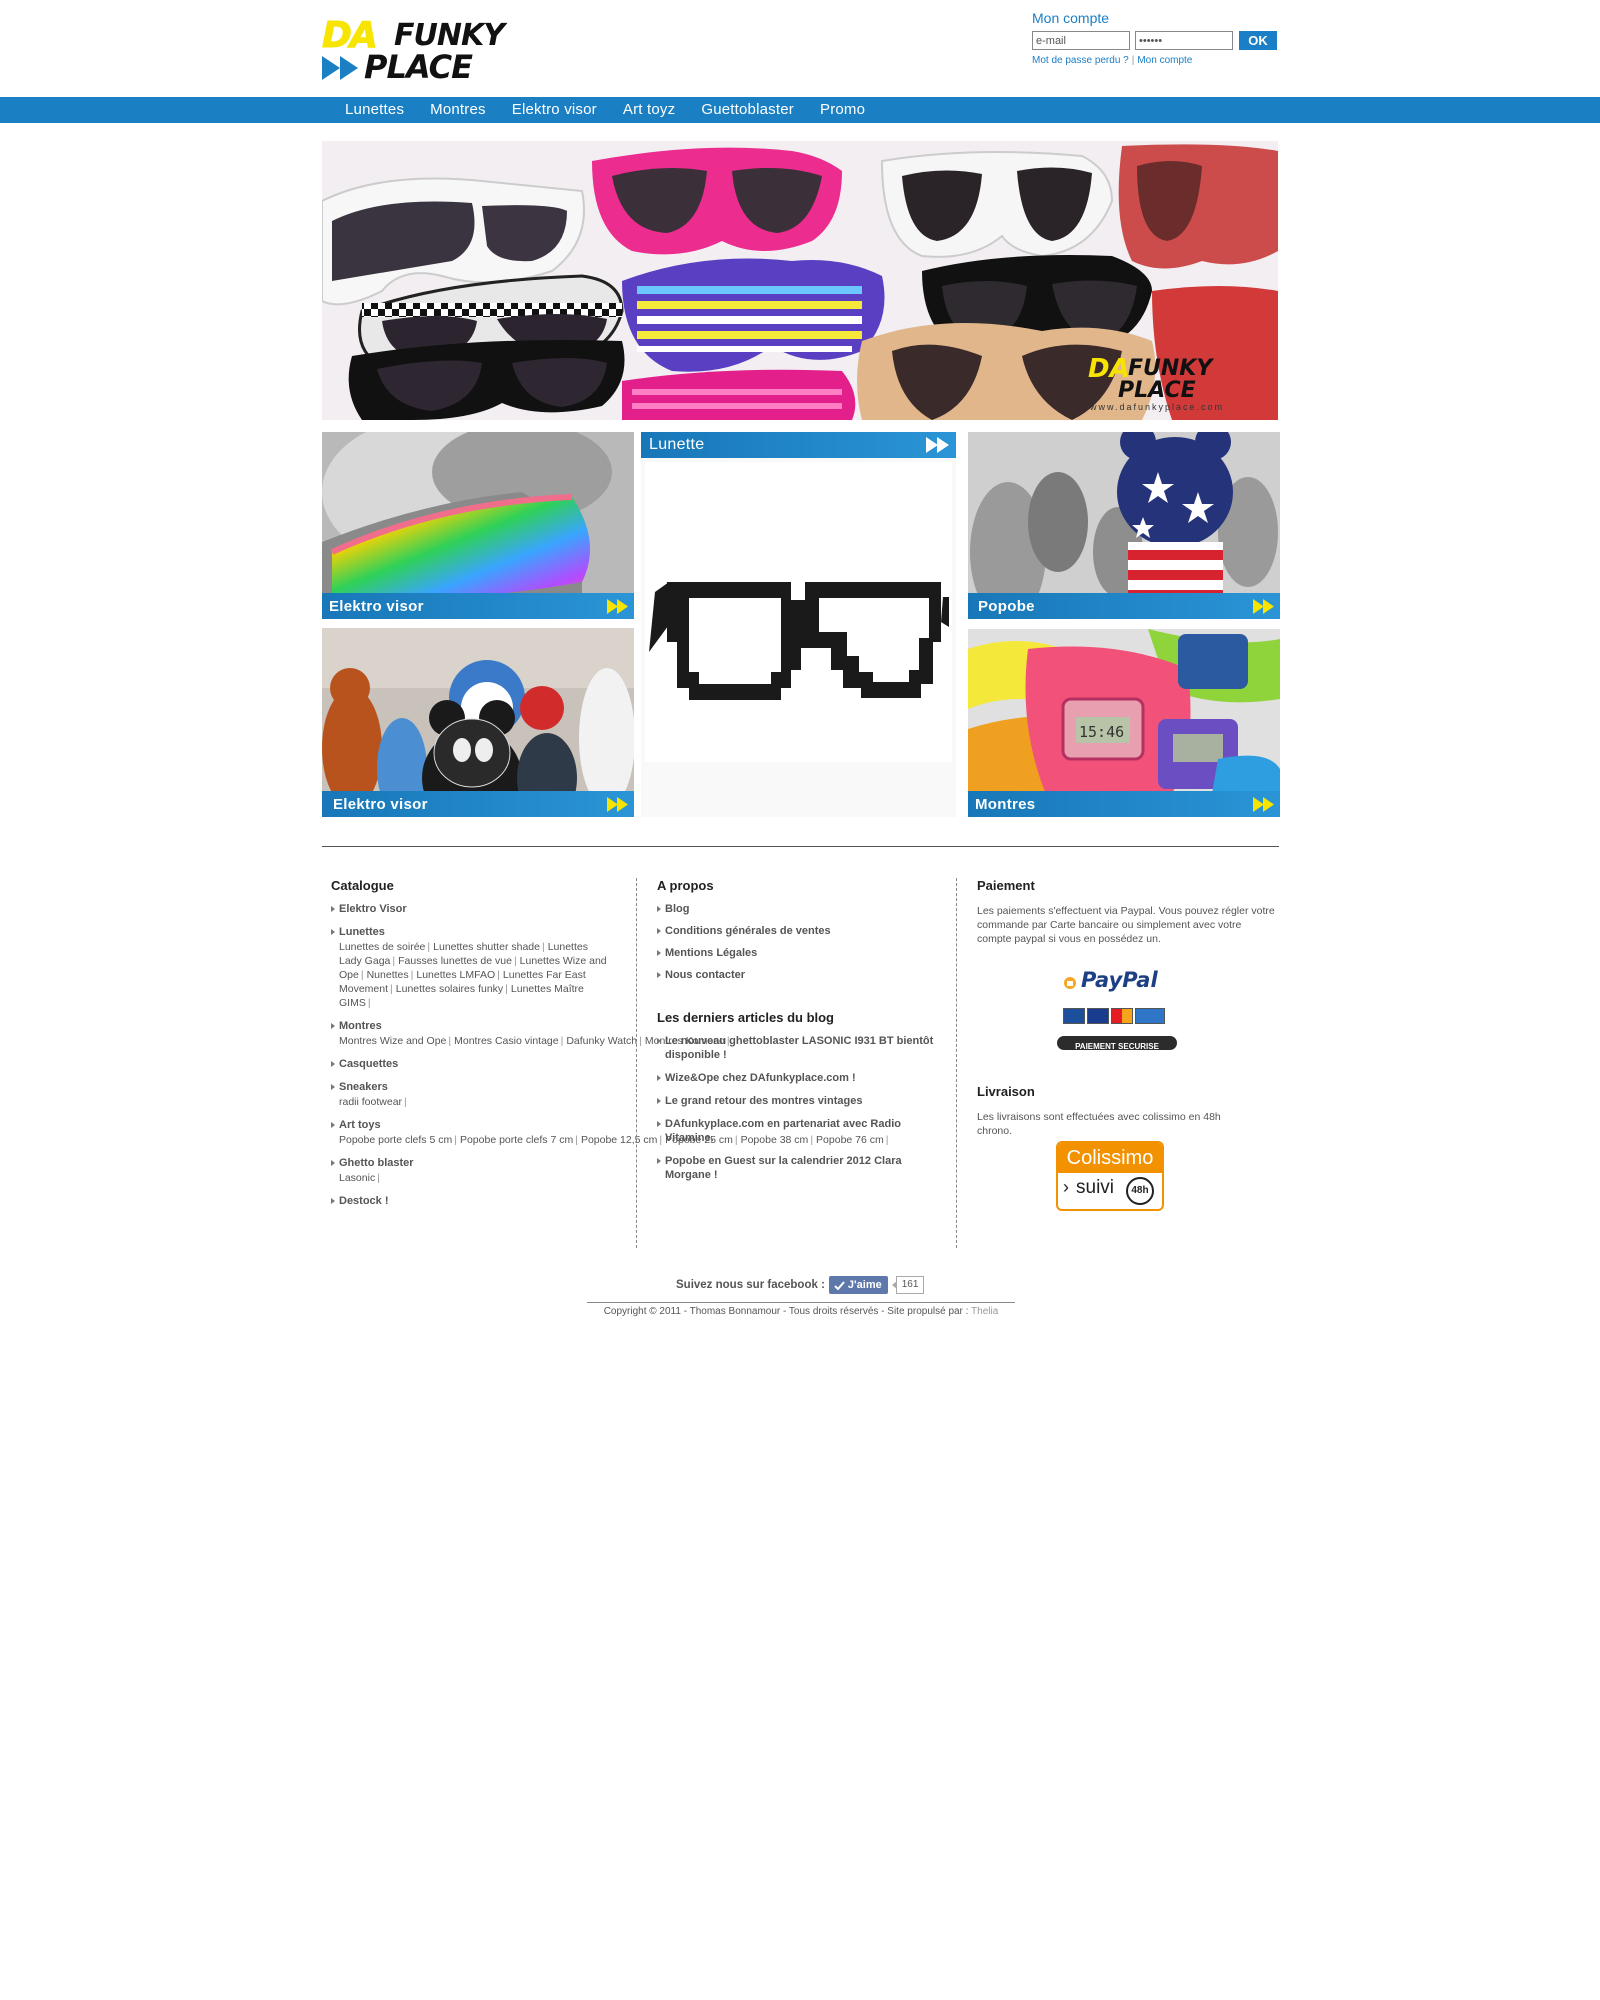 The image size is (1600, 2000). What do you see at coordinates (601, 1041) in the screenshot?
I see `catalogue-sub-link: Dafunky Watch` at bounding box center [601, 1041].